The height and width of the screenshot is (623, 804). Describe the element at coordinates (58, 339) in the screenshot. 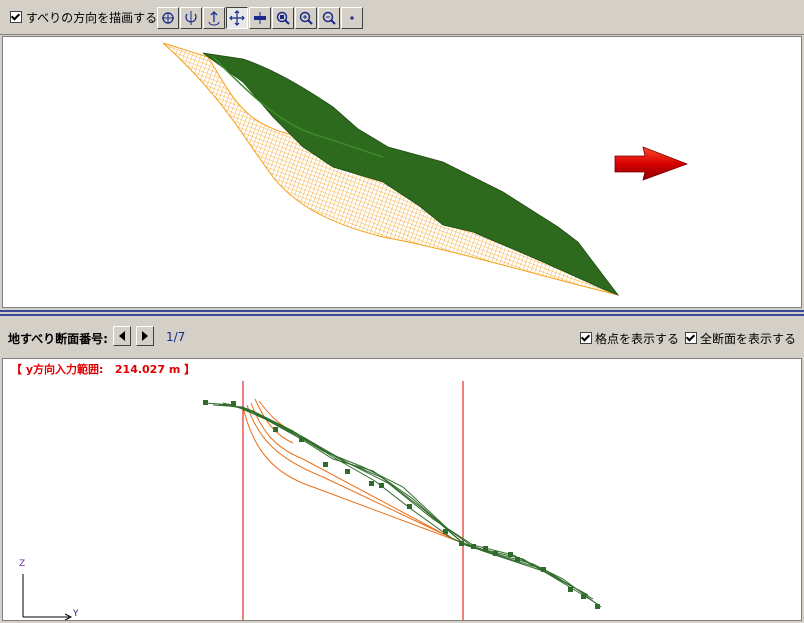

I see `section-number-label: 地すべり断面番号:` at that location.